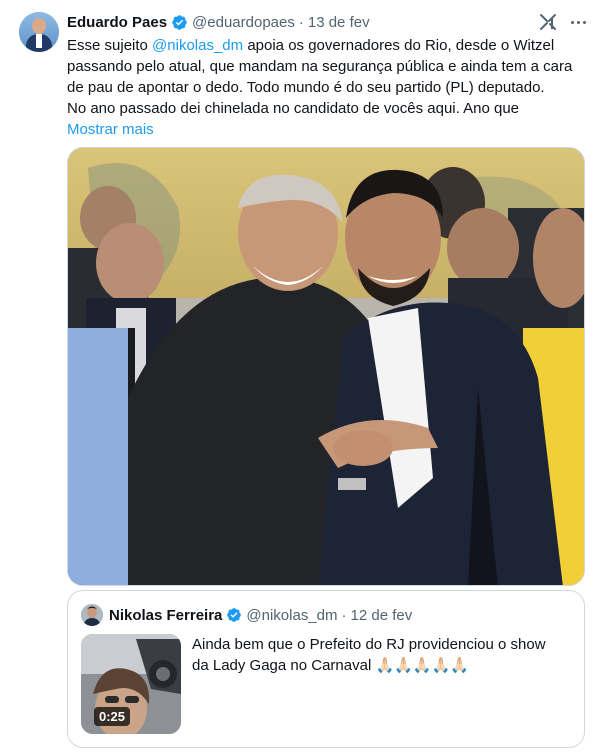 The image size is (616, 754). I want to click on more-options-icon, so click(578, 22).